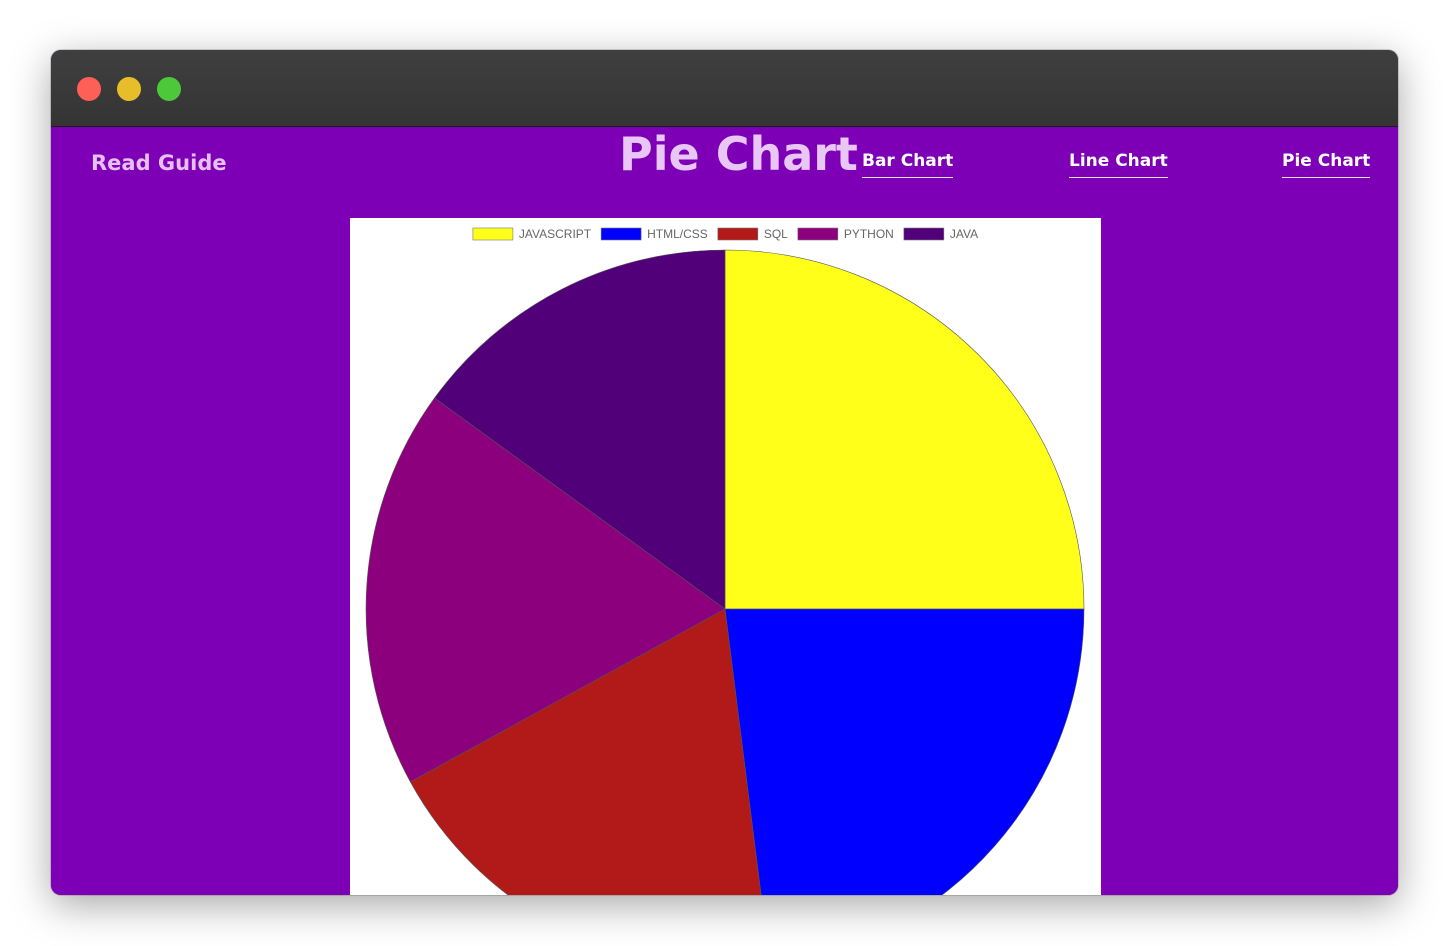 This screenshot has height=946, width=1449. Describe the element at coordinates (677, 234) in the screenshot. I see `legend-label: HTML/CSS` at that location.